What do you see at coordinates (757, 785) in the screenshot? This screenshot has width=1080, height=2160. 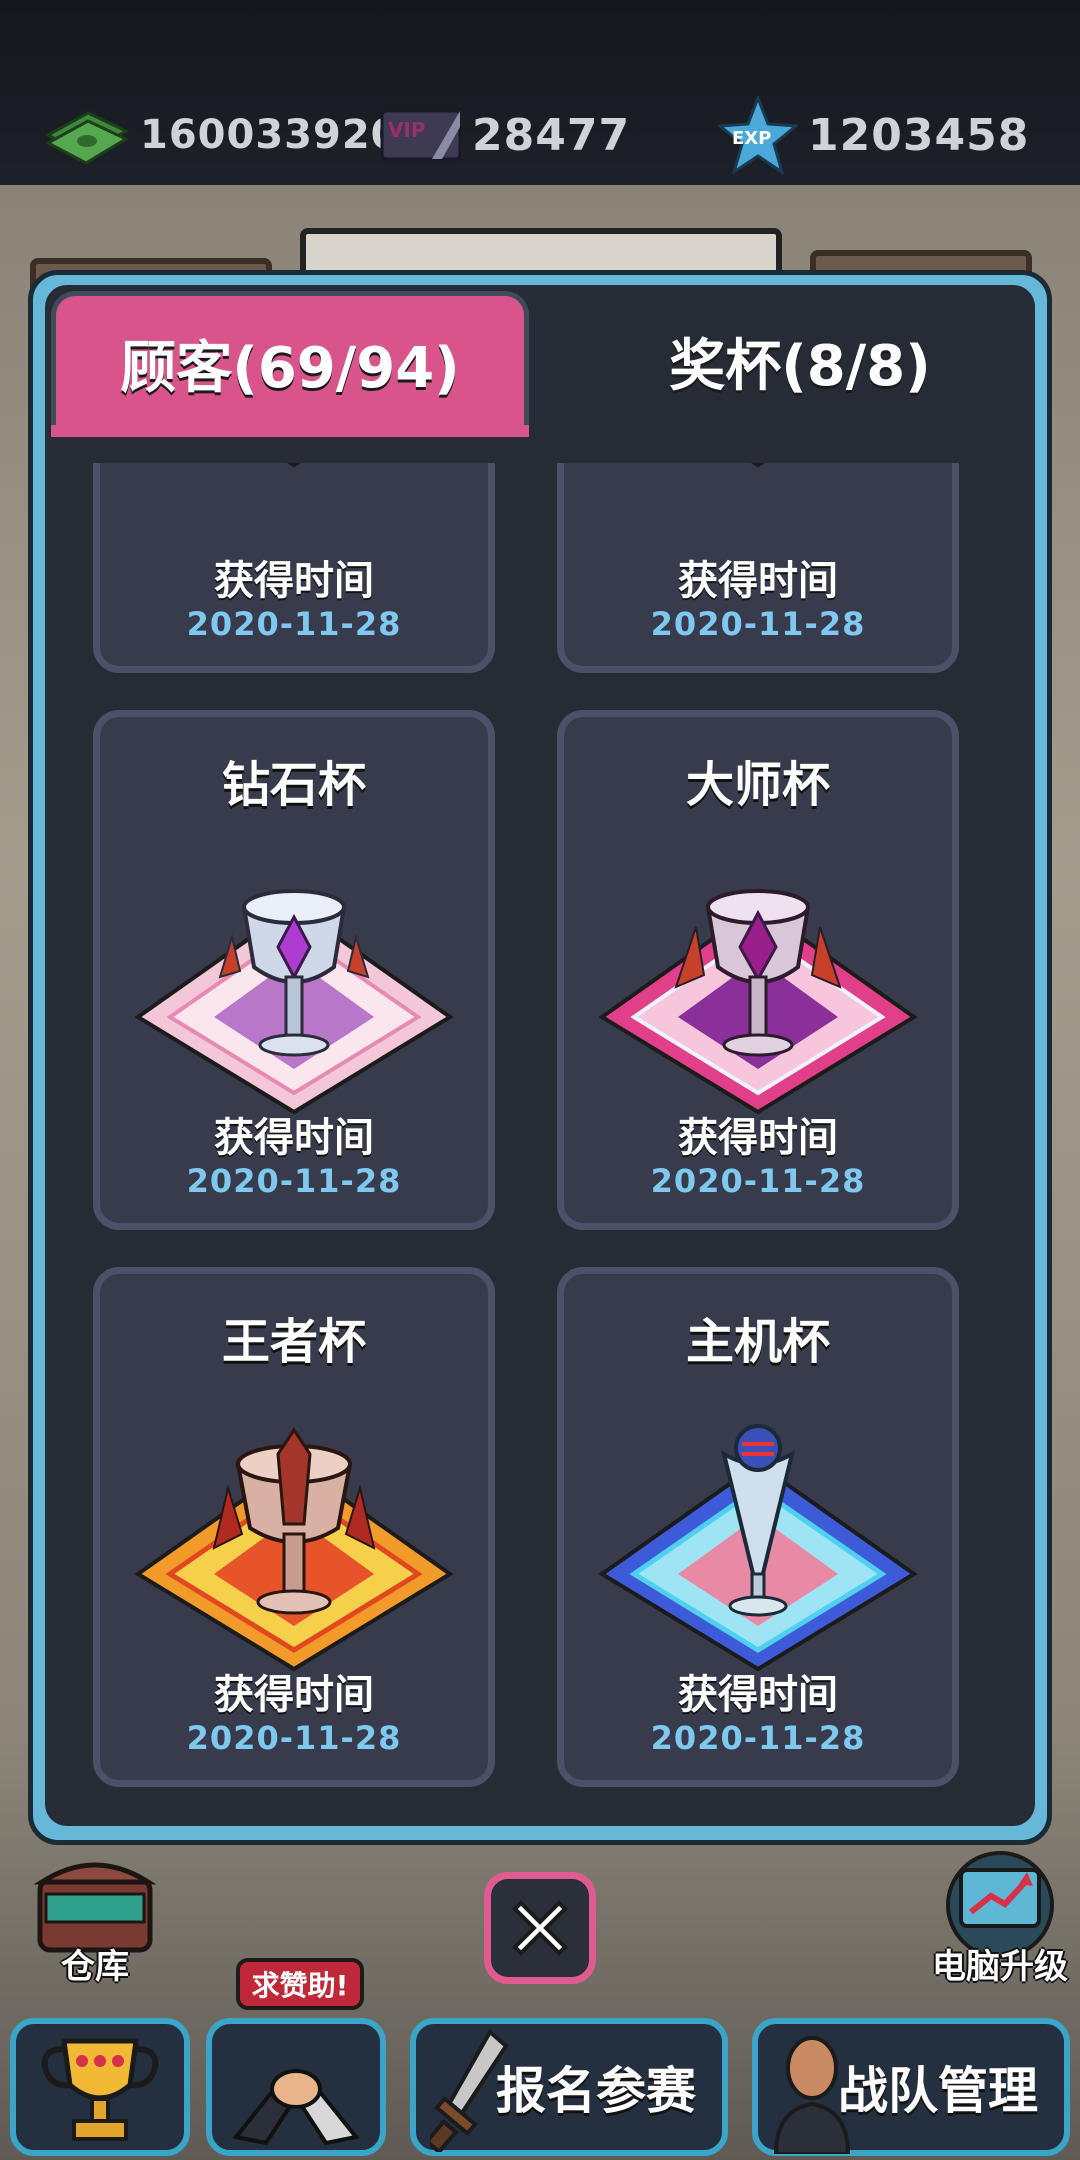 I see `trophy-name: 大师杯` at bounding box center [757, 785].